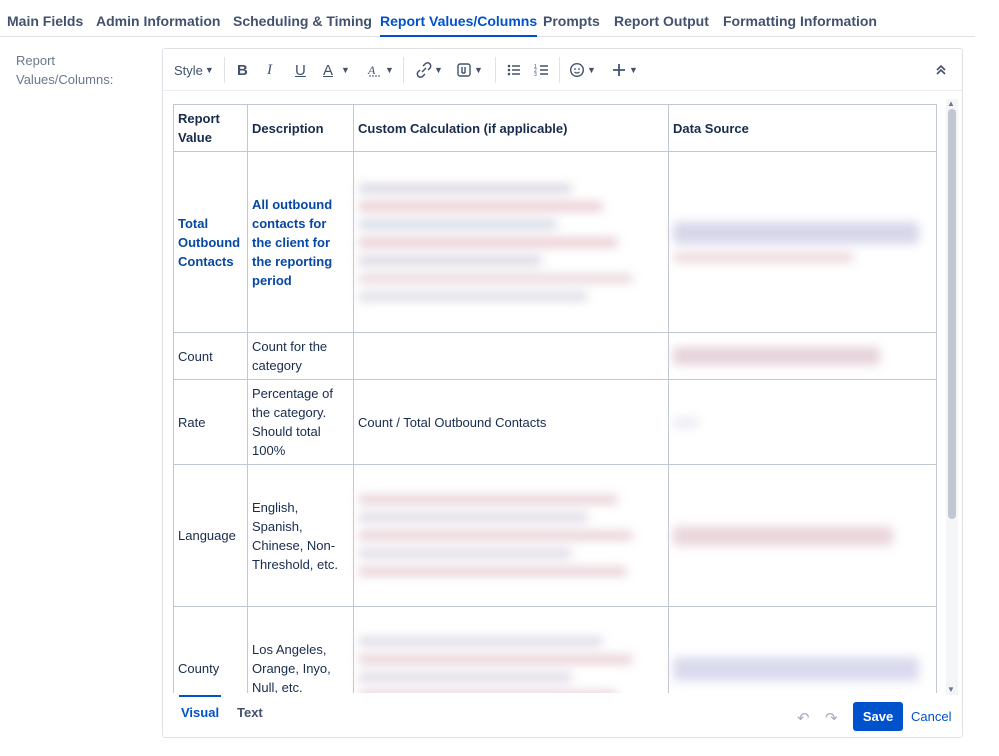  I want to click on tab-report-values-columns: Report Values/Columns, so click(459, 25).